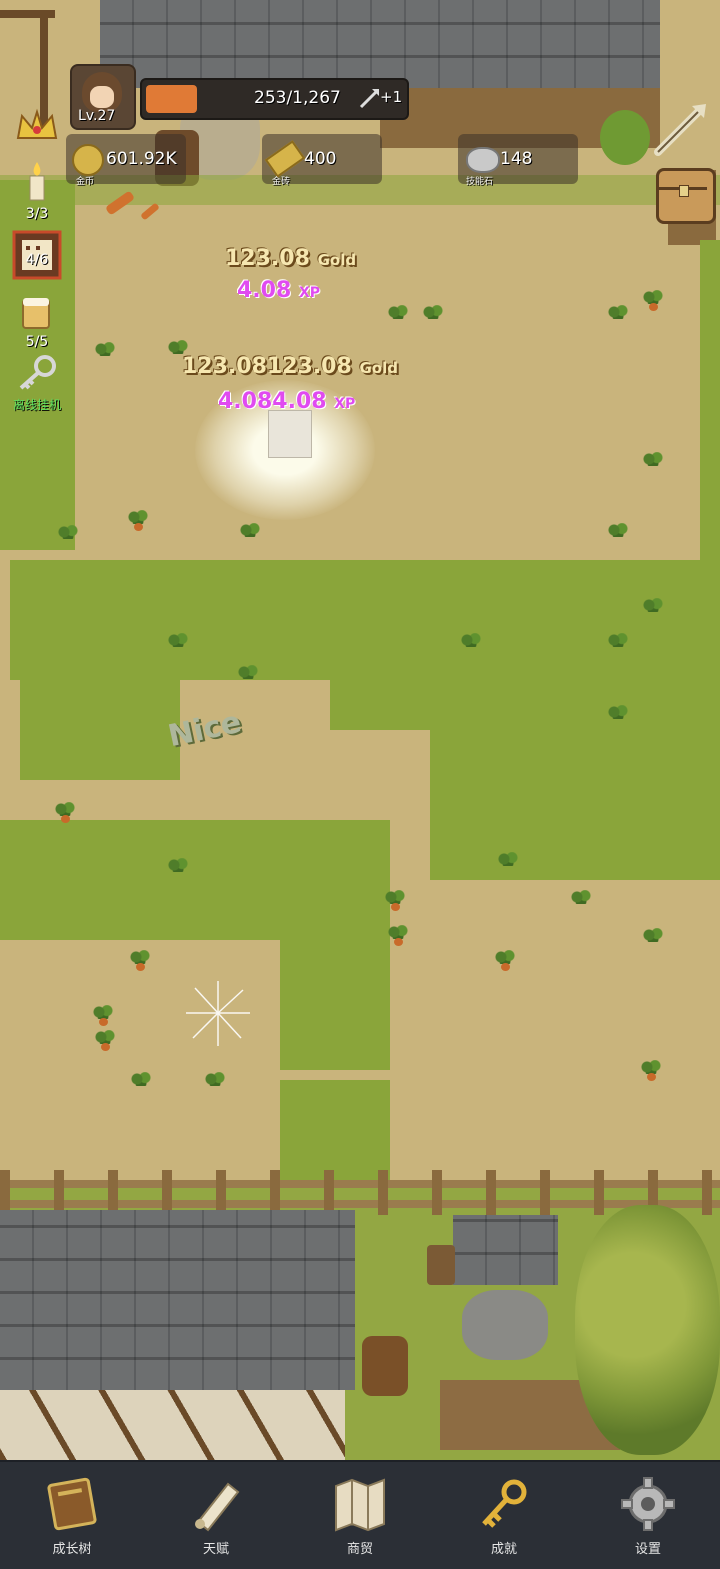 This screenshot has width=720, height=1569. What do you see at coordinates (681, 129) in the screenshot?
I see `sword-icon` at bounding box center [681, 129].